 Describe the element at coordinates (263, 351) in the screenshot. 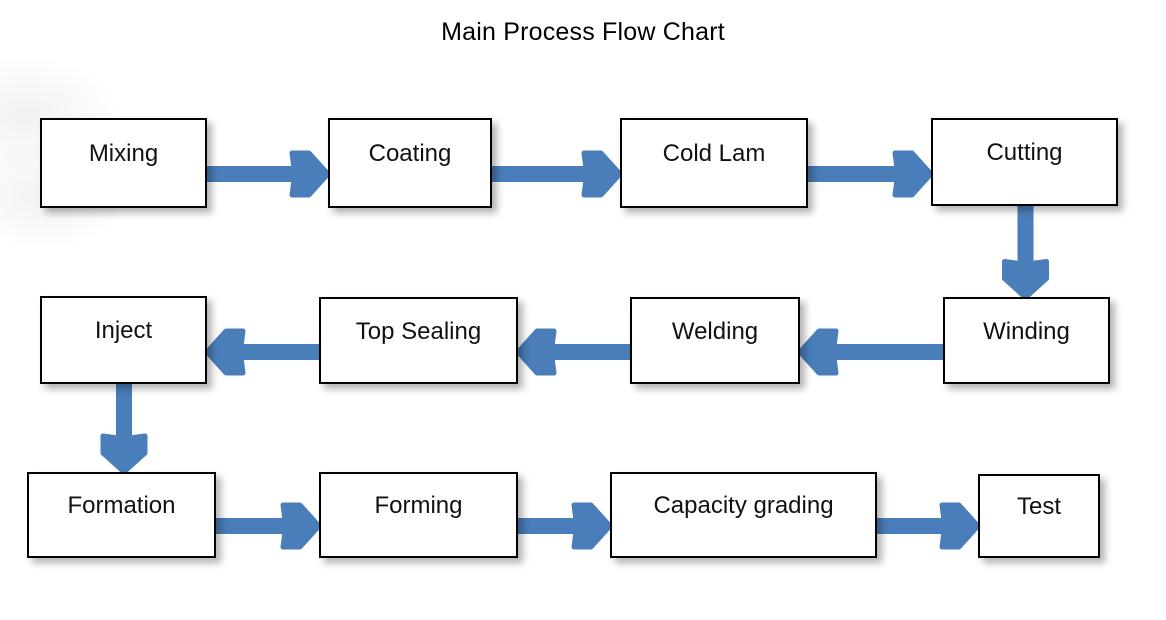

I see `arrow-top-sealing-to-inject` at that location.